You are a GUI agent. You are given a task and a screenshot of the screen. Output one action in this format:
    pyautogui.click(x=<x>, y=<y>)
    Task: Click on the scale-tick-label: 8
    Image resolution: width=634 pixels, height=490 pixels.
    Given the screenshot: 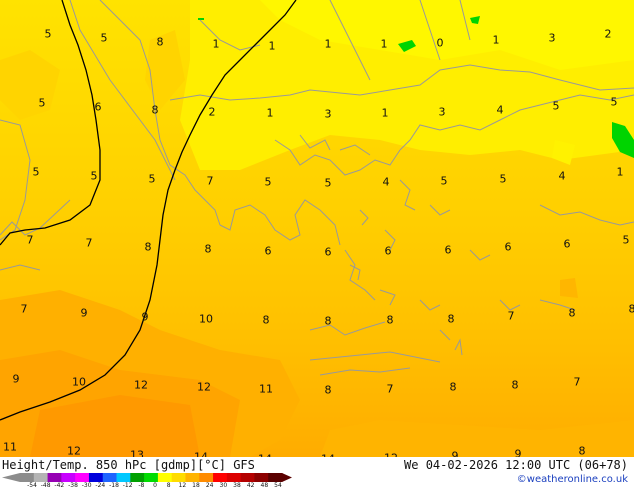 What is the action you would take?
    pyautogui.click(x=168, y=485)
    